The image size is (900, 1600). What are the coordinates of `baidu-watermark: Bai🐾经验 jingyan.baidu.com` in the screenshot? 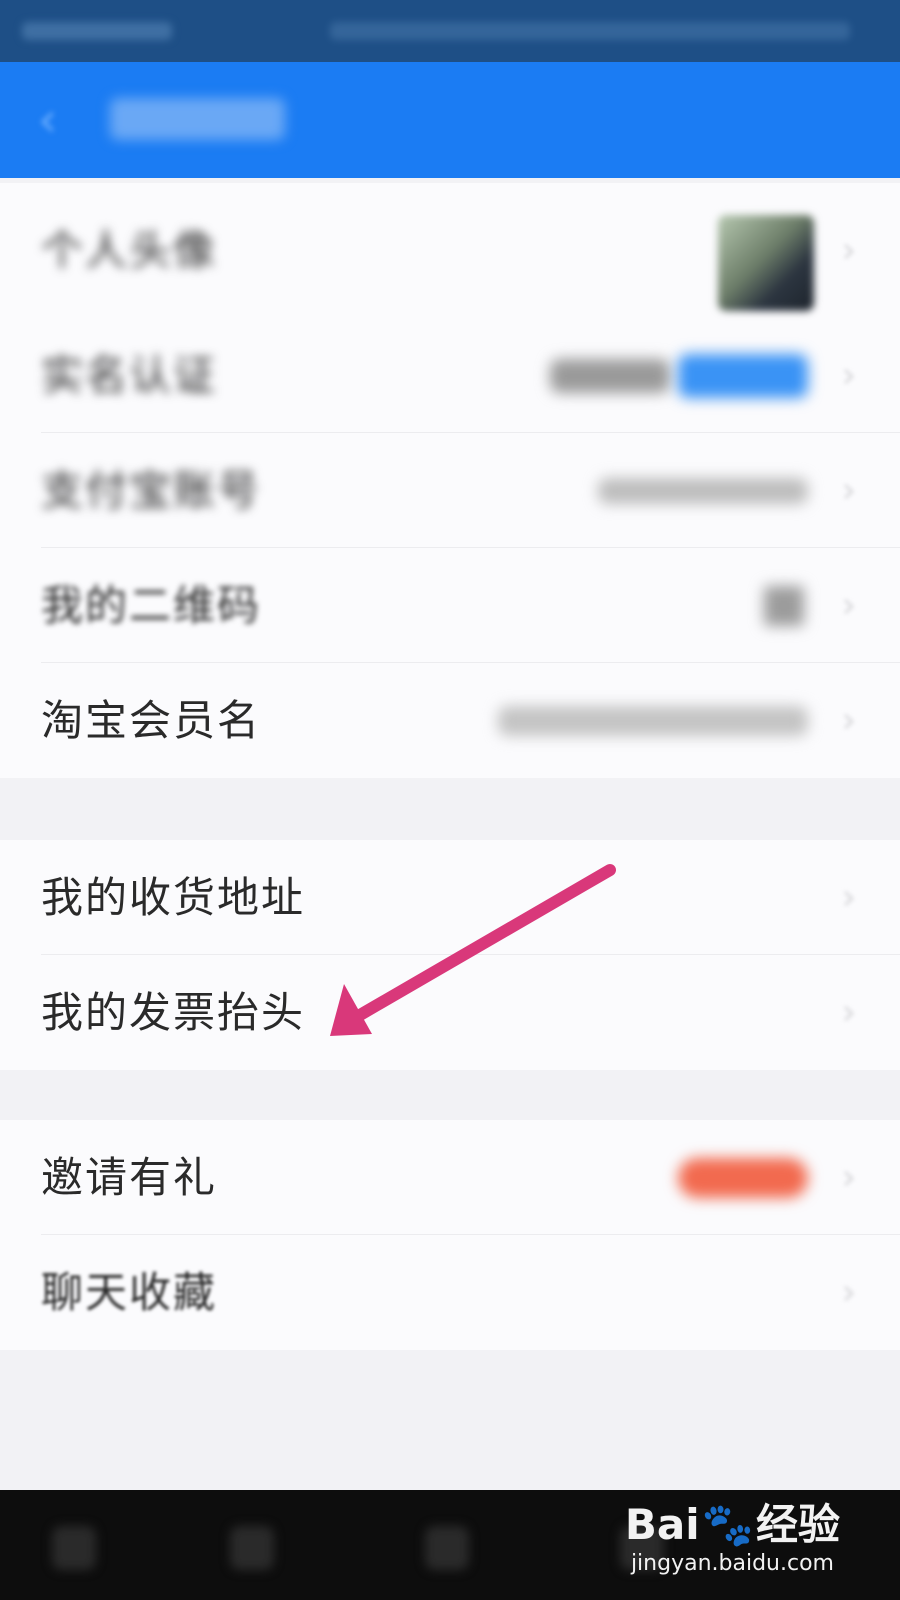 It's located at (732, 1539).